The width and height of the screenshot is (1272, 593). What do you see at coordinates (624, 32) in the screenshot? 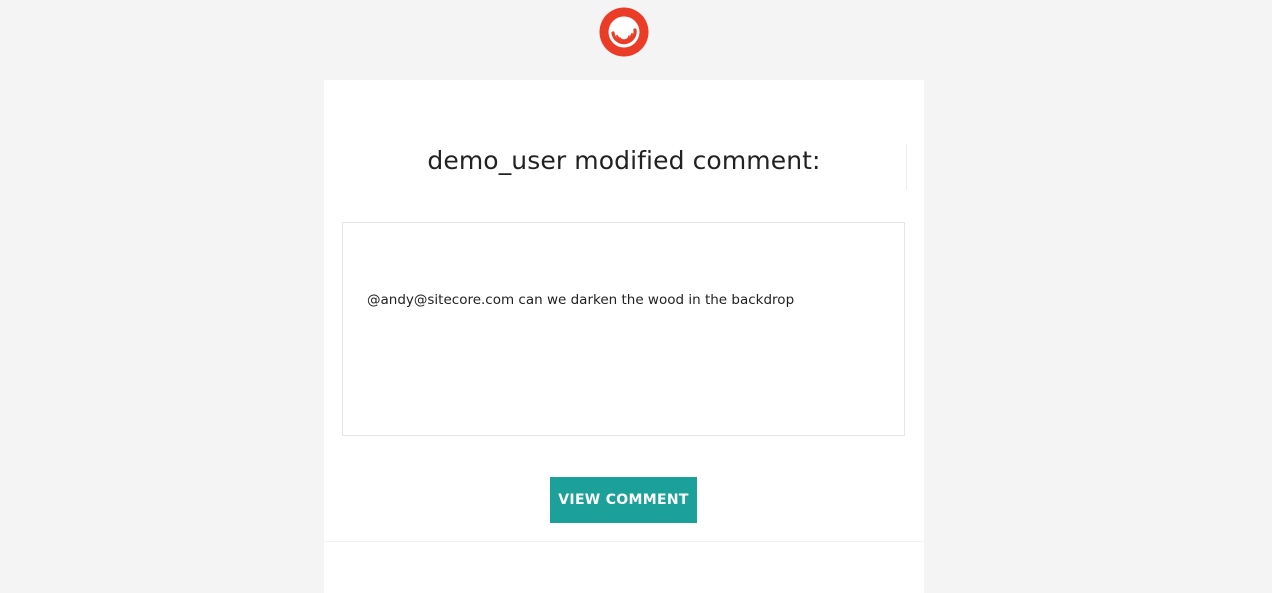
I see `sitecore-logo-icon` at bounding box center [624, 32].